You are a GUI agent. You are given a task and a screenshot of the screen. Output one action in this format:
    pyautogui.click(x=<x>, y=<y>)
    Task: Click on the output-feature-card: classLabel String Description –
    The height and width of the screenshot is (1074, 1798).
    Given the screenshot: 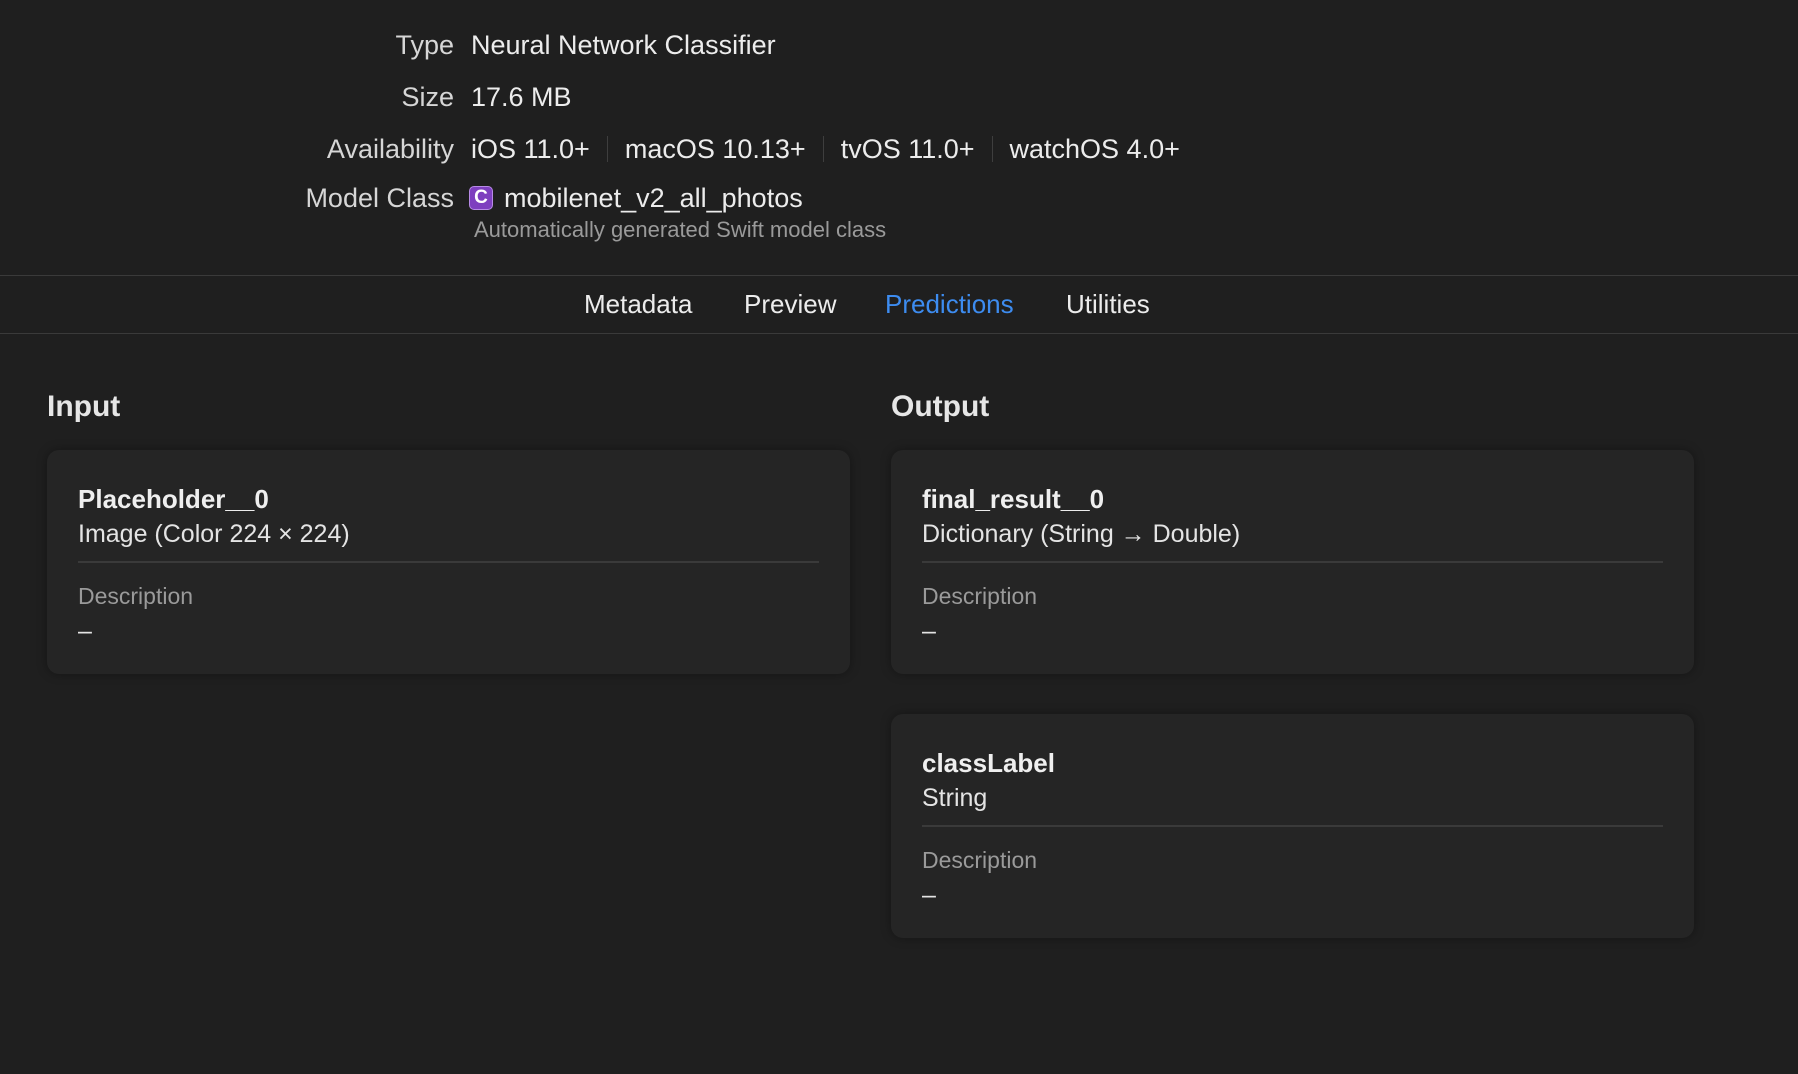 What is the action you would take?
    pyautogui.click(x=1292, y=826)
    